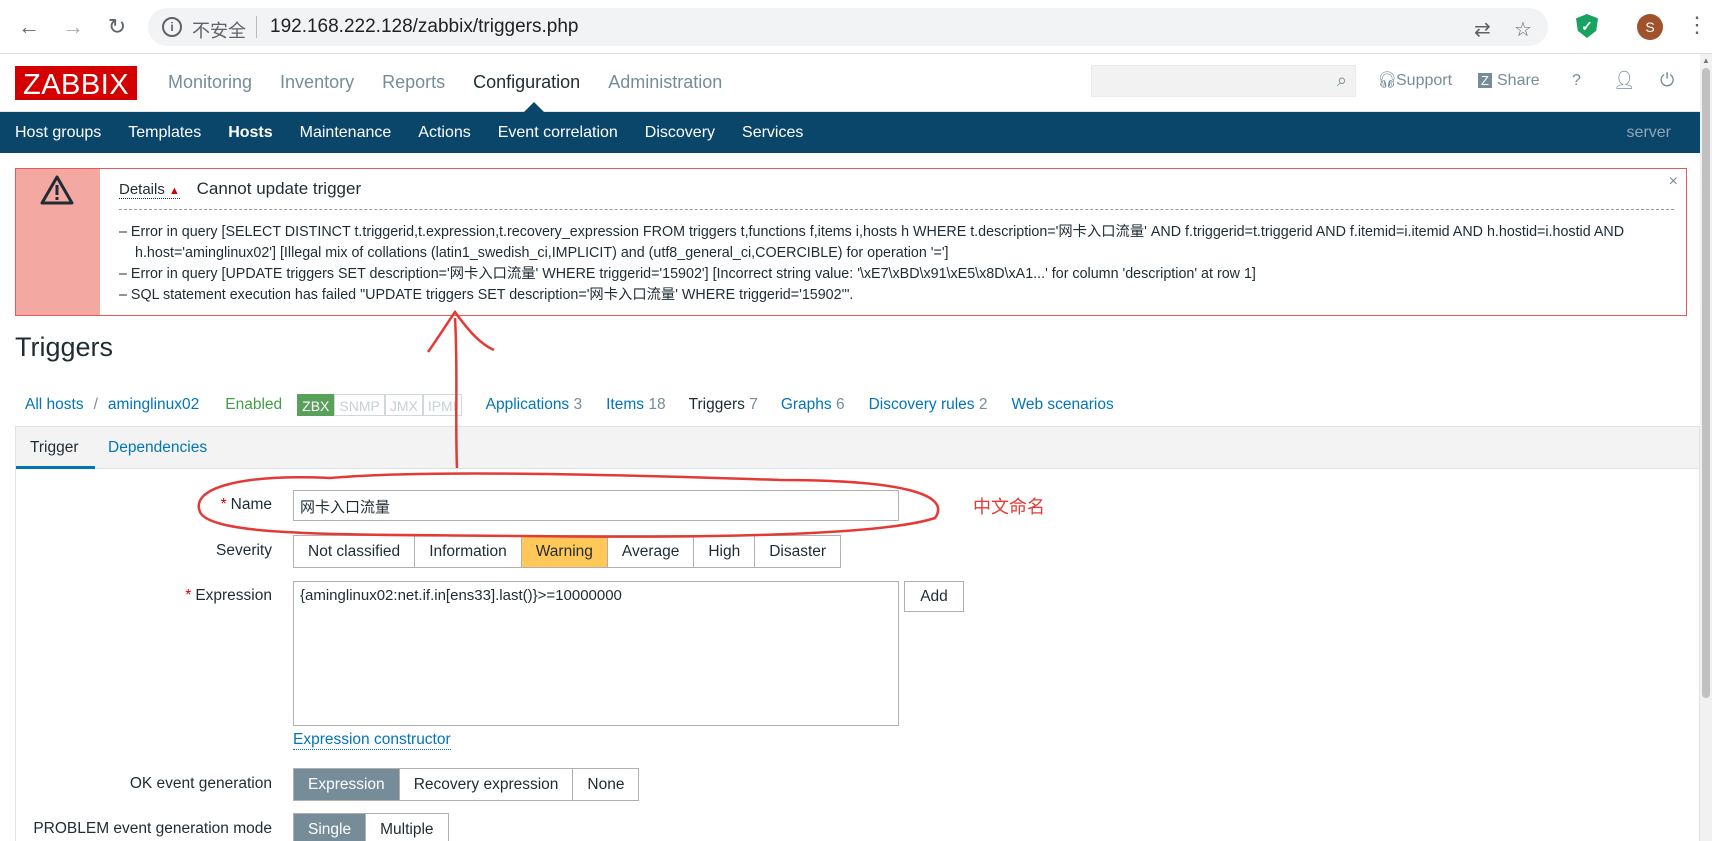 The height and width of the screenshot is (841, 1712). What do you see at coordinates (359, 405) in the screenshot?
I see `snmp-availability-badge: SNMP` at bounding box center [359, 405].